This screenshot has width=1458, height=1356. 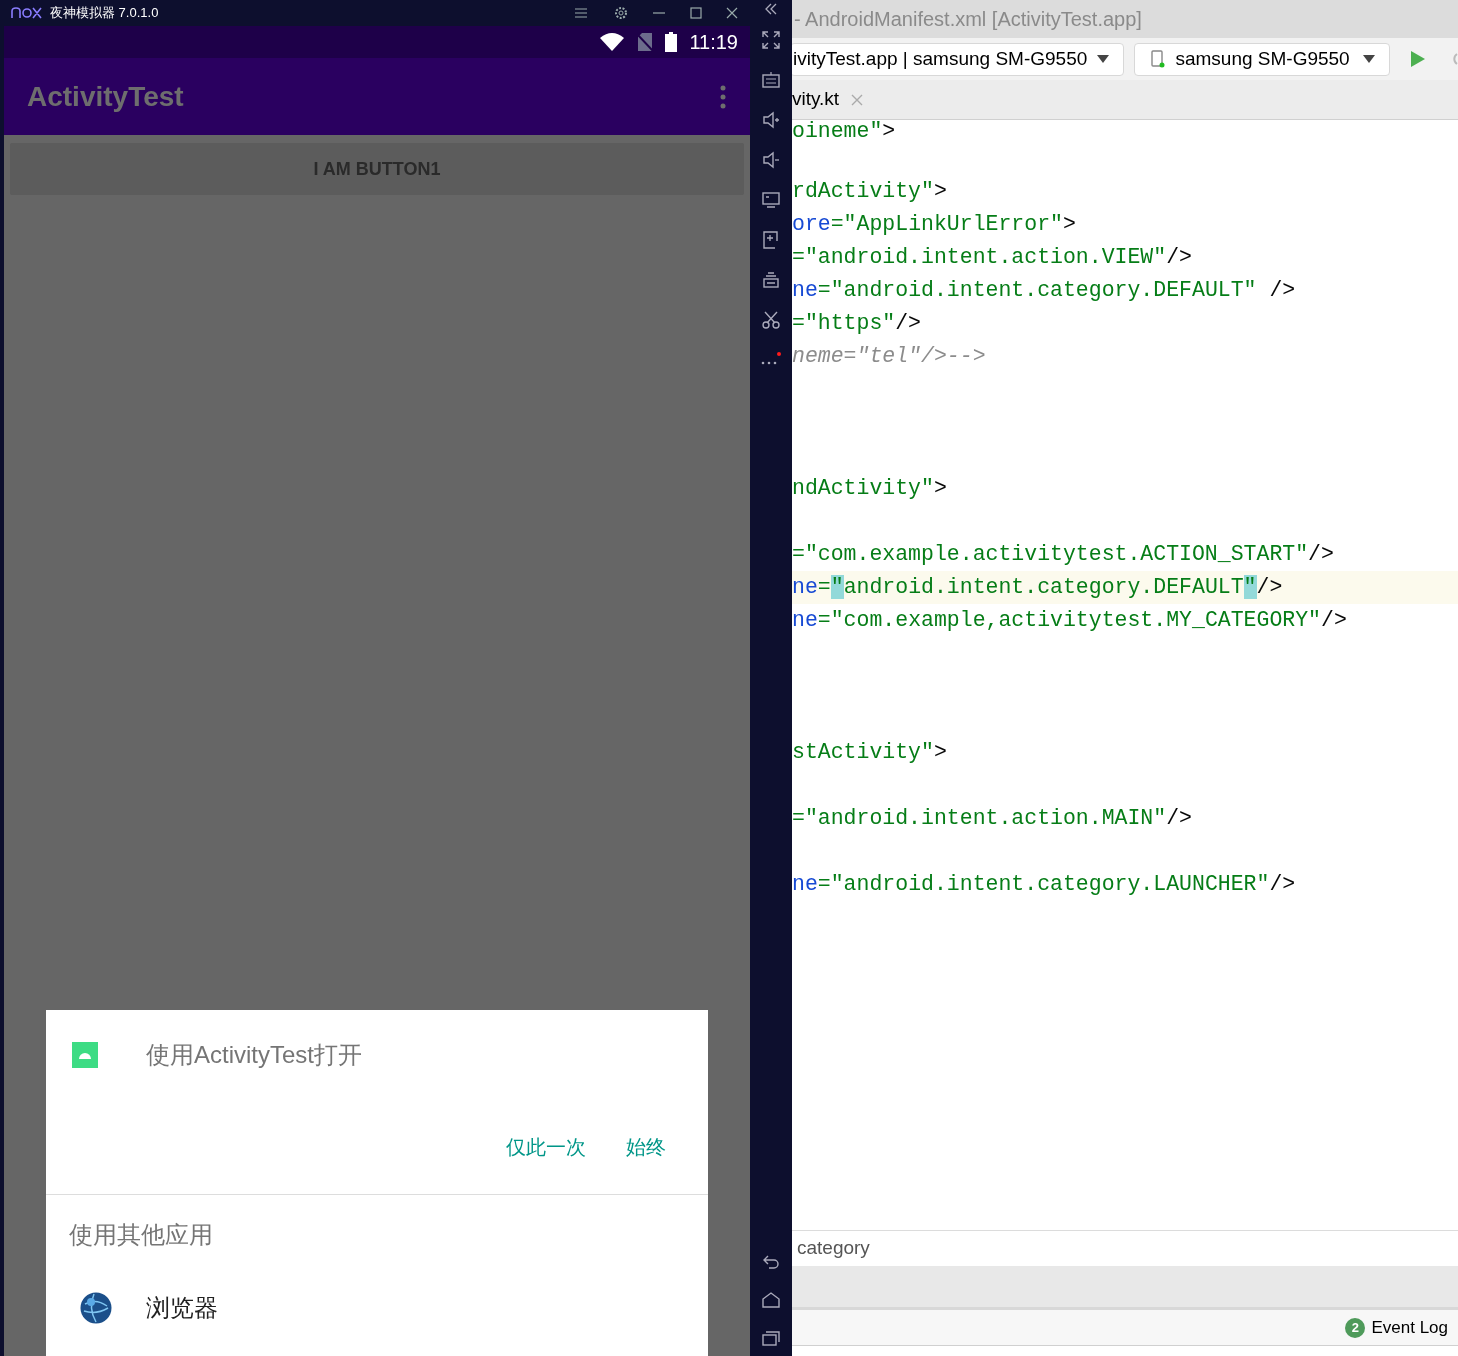 What do you see at coordinates (771, 1300) in the screenshot?
I see `home-icon` at bounding box center [771, 1300].